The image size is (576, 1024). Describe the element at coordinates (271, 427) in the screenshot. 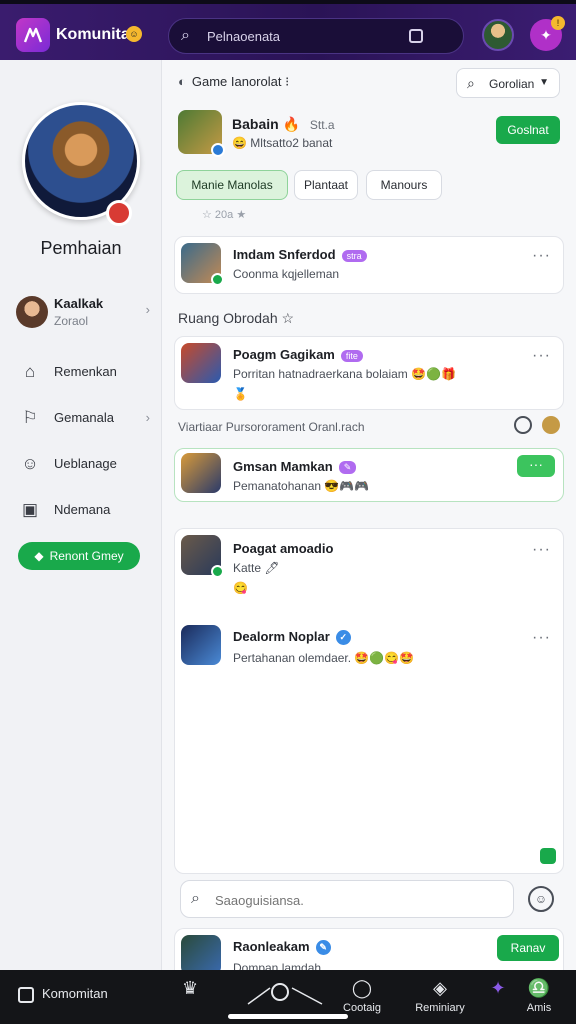

I see `thread-label: Viartiaar Pursororament Oranl.rach` at that location.